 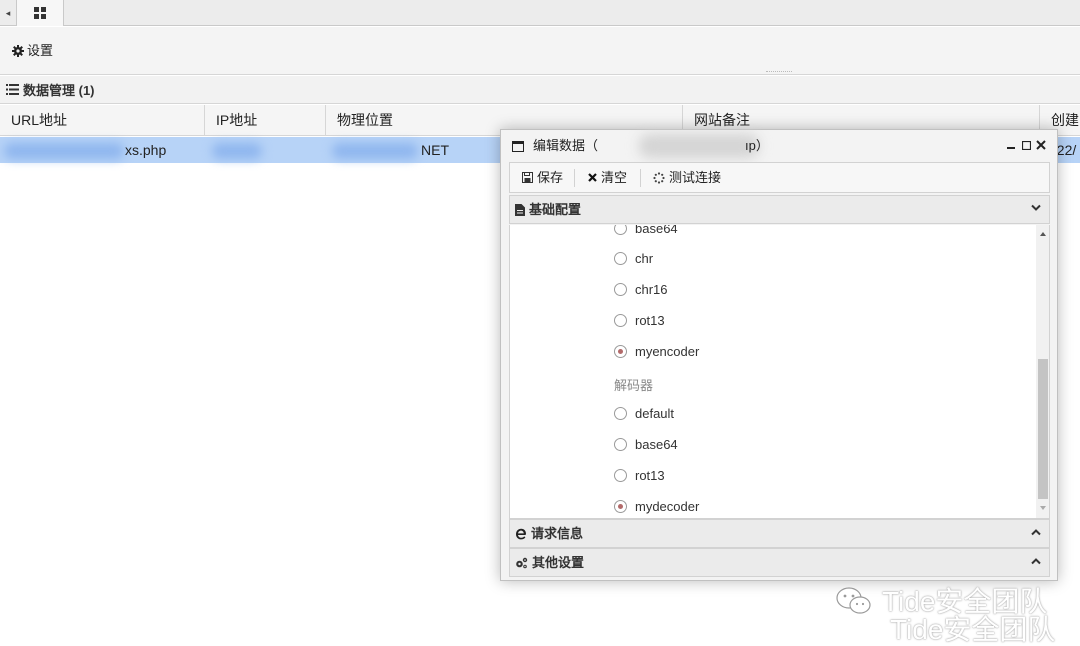 I want to click on dialog-title: 编辑数据（, so click(x=566, y=145).